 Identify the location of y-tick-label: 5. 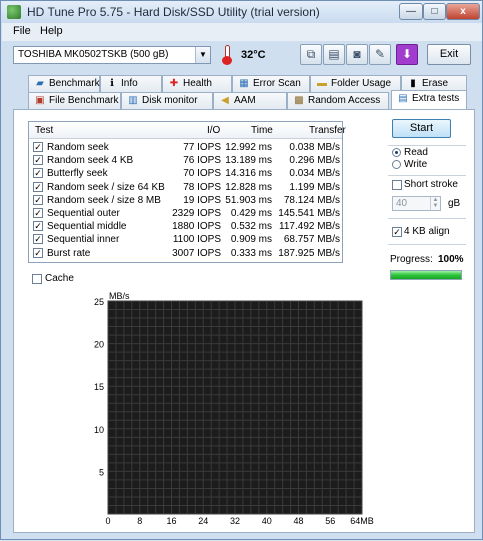
(101, 472).